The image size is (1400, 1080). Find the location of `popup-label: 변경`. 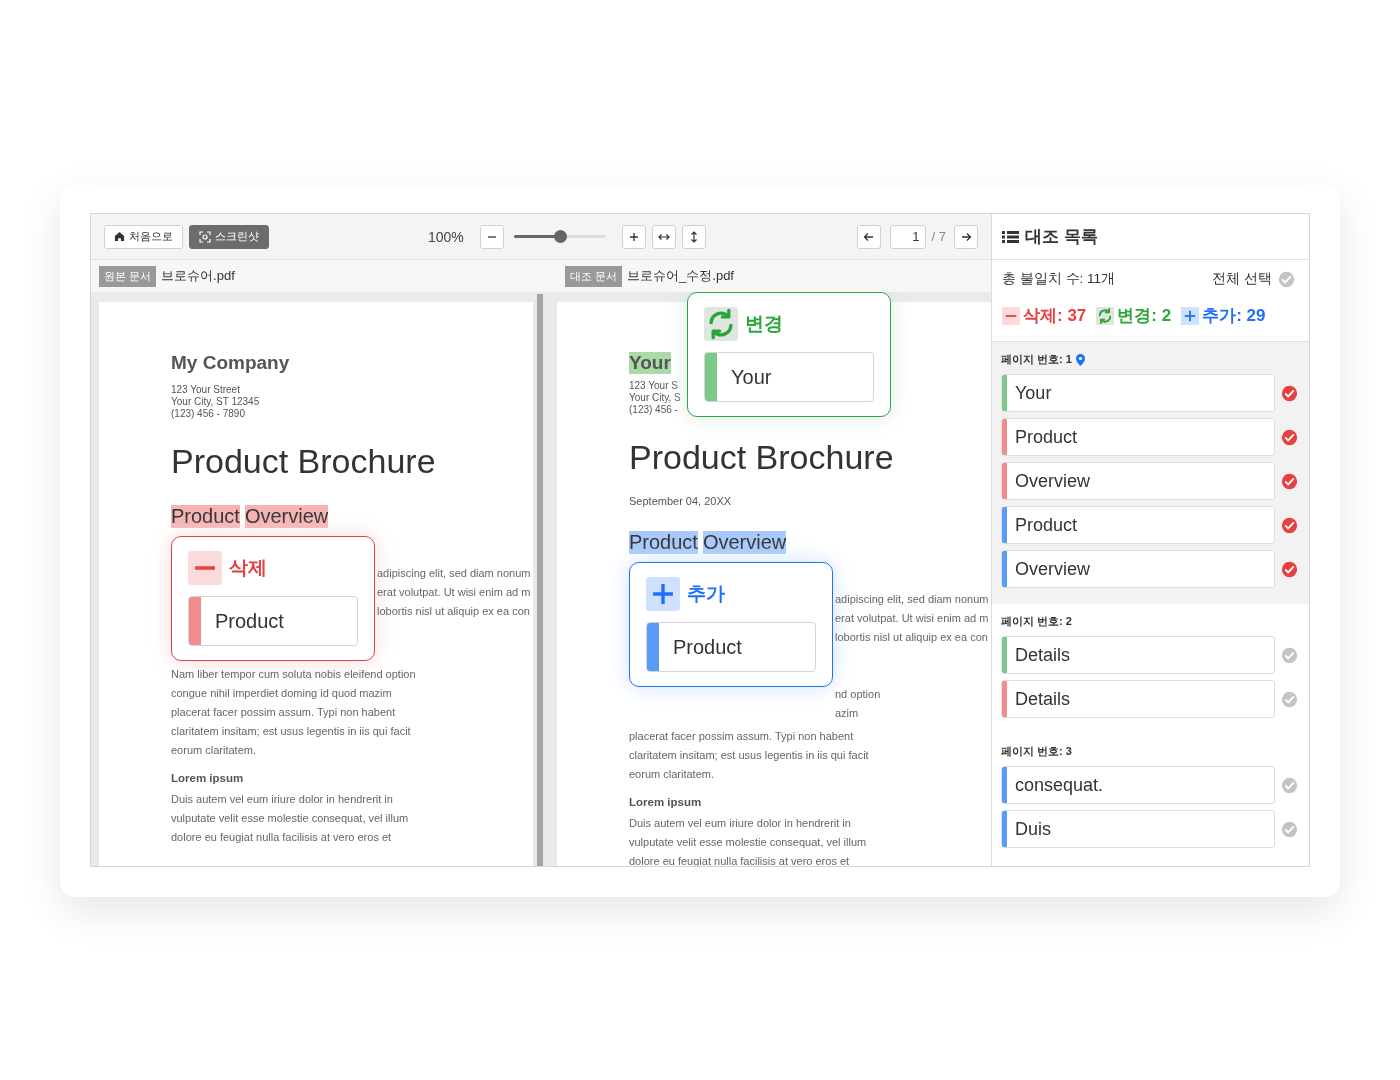

popup-label: 변경 is located at coordinates (764, 324).